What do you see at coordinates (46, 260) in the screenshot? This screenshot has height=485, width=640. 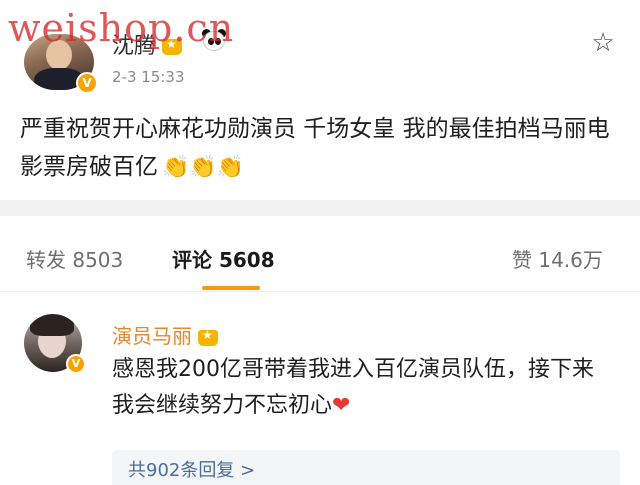 I see `repost-label: 转发` at bounding box center [46, 260].